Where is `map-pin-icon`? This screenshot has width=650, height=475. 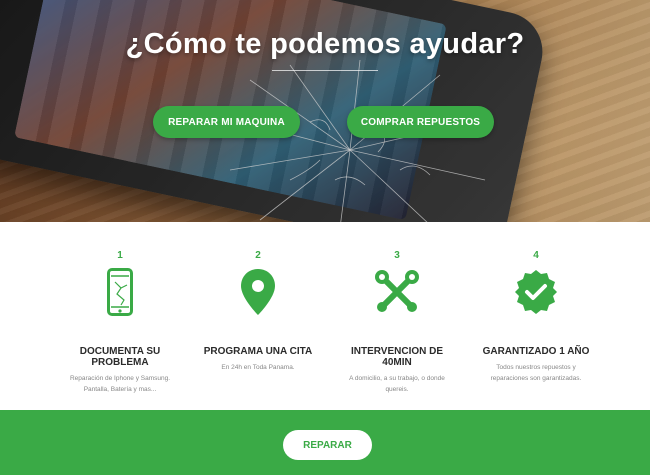
map-pin-icon is located at coordinates (258, 292).